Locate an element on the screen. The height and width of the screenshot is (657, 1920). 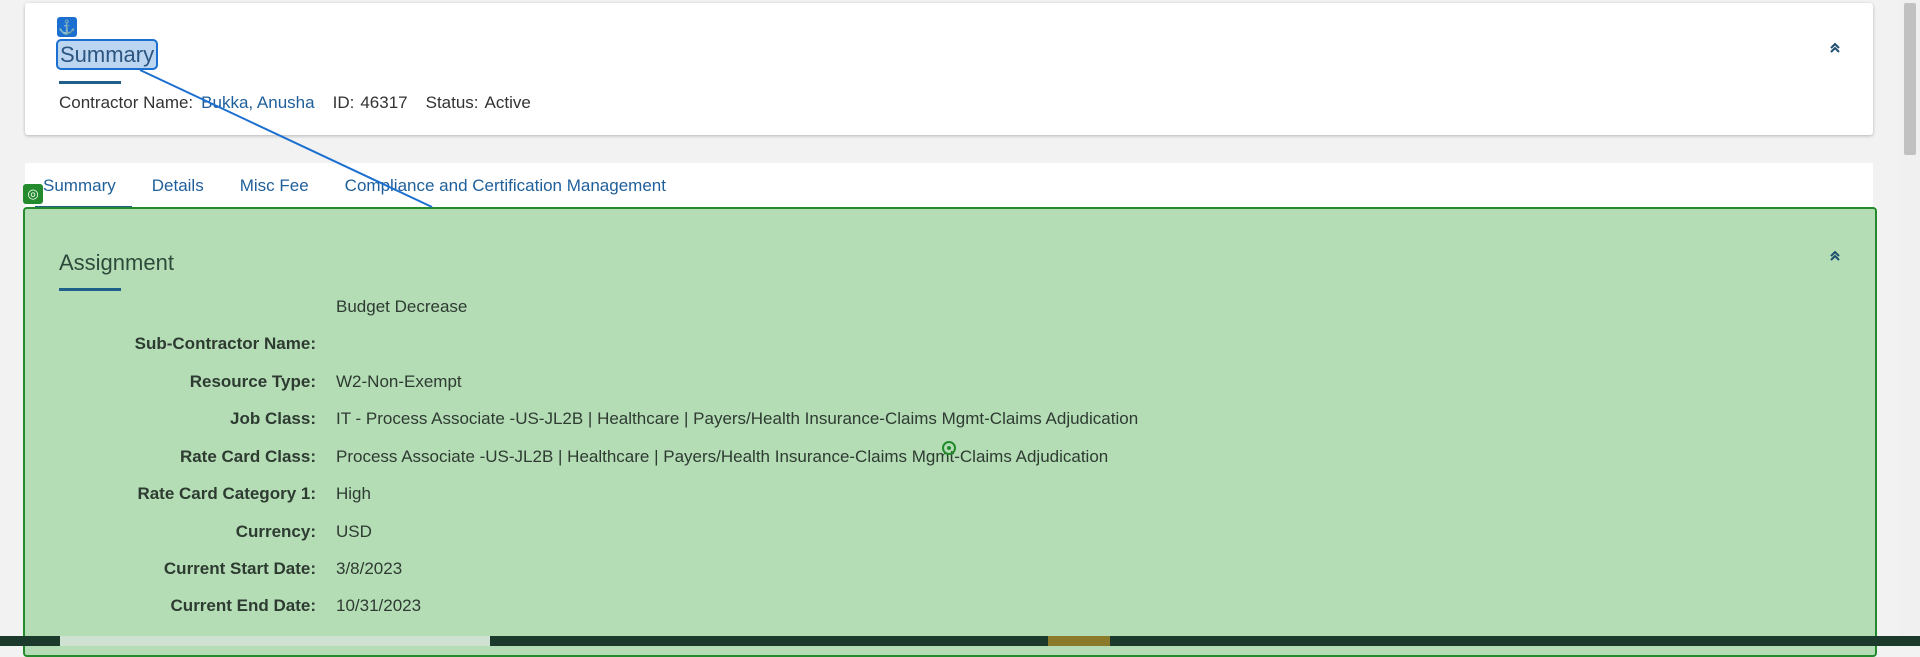
field-label: Current Start Date: is located at coordinates (239, 568).